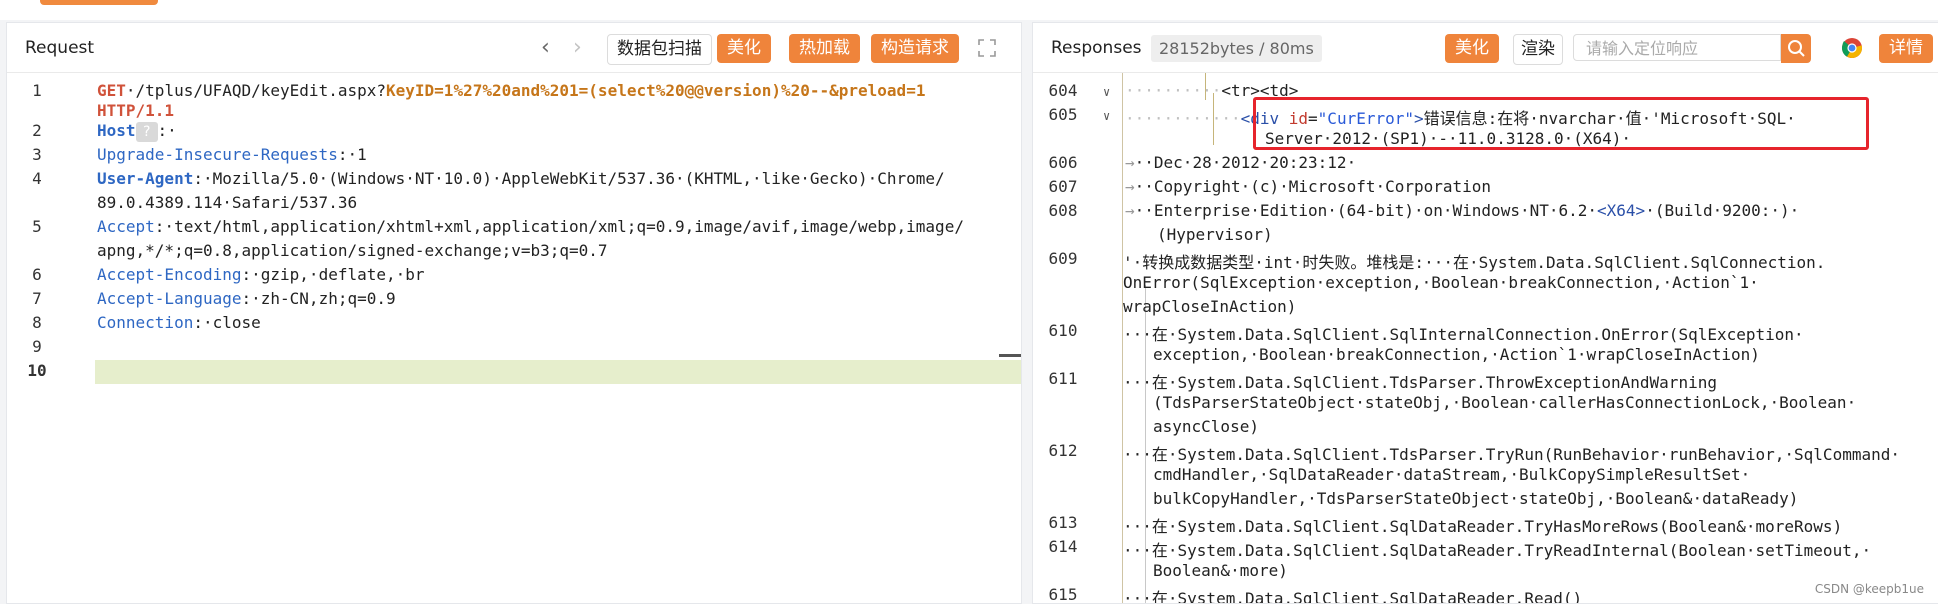  I want to click on header-host: Host?:·, so click(137, 131).